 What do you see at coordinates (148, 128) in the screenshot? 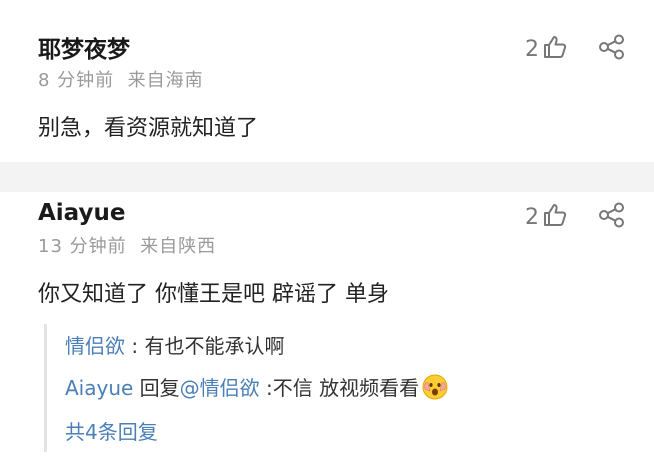
I see `comment-text: 别急，看资源就知道了` at bounding box center [148, 128].